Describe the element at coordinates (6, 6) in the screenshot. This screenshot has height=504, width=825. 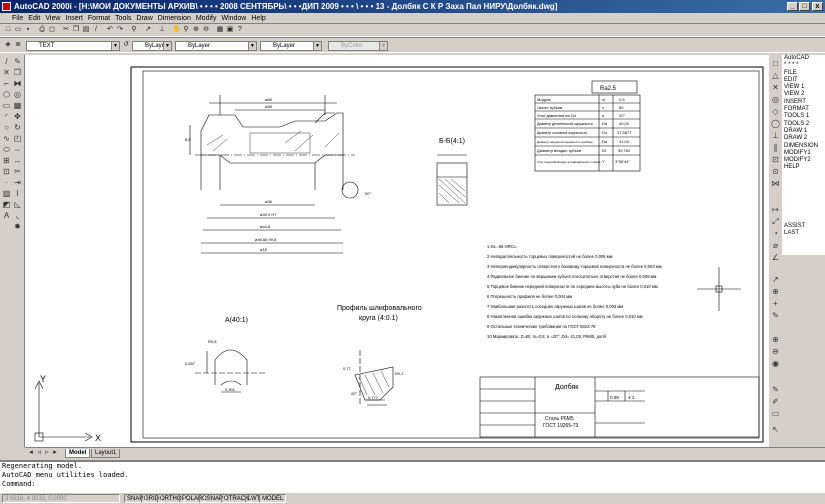
I see `autocad-app-icon` at that location.